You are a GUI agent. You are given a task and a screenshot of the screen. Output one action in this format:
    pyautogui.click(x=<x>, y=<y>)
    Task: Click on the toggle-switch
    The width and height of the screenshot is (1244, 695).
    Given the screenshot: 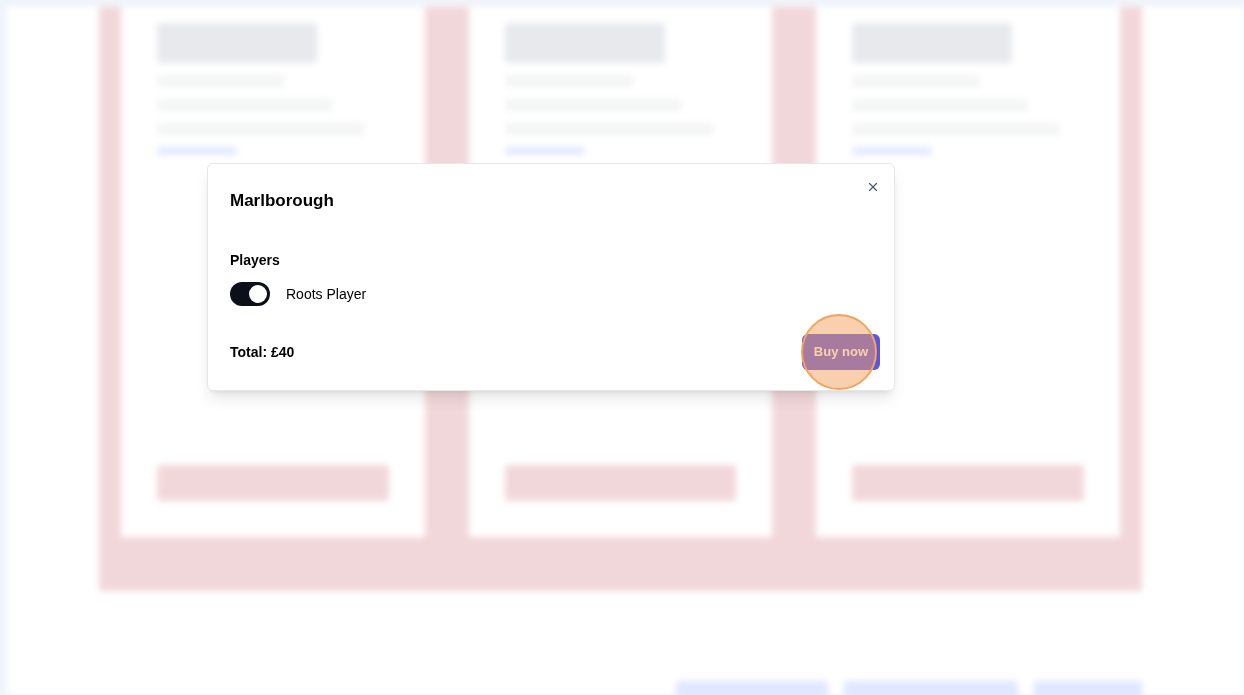 What is the action you would take?
    pyautogui.click(x=250, y=293)
    